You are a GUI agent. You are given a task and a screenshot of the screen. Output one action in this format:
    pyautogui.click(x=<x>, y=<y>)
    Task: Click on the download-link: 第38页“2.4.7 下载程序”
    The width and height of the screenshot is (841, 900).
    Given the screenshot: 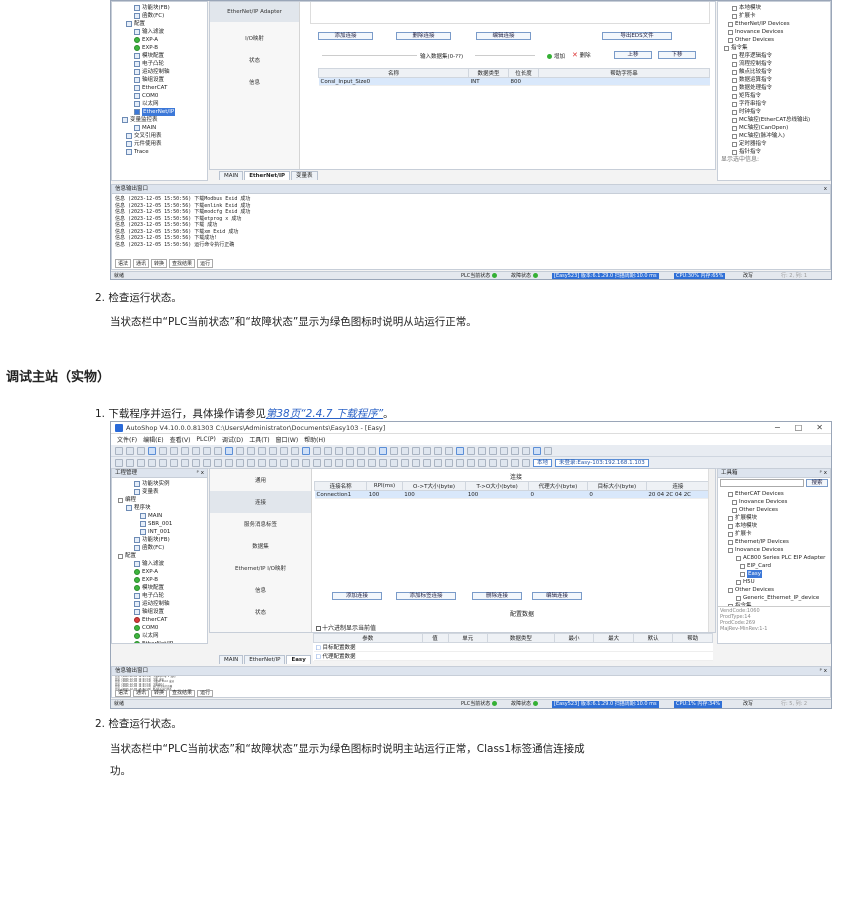 What is the action you would take?
    pyautogui.click(x=324, y=414)
    